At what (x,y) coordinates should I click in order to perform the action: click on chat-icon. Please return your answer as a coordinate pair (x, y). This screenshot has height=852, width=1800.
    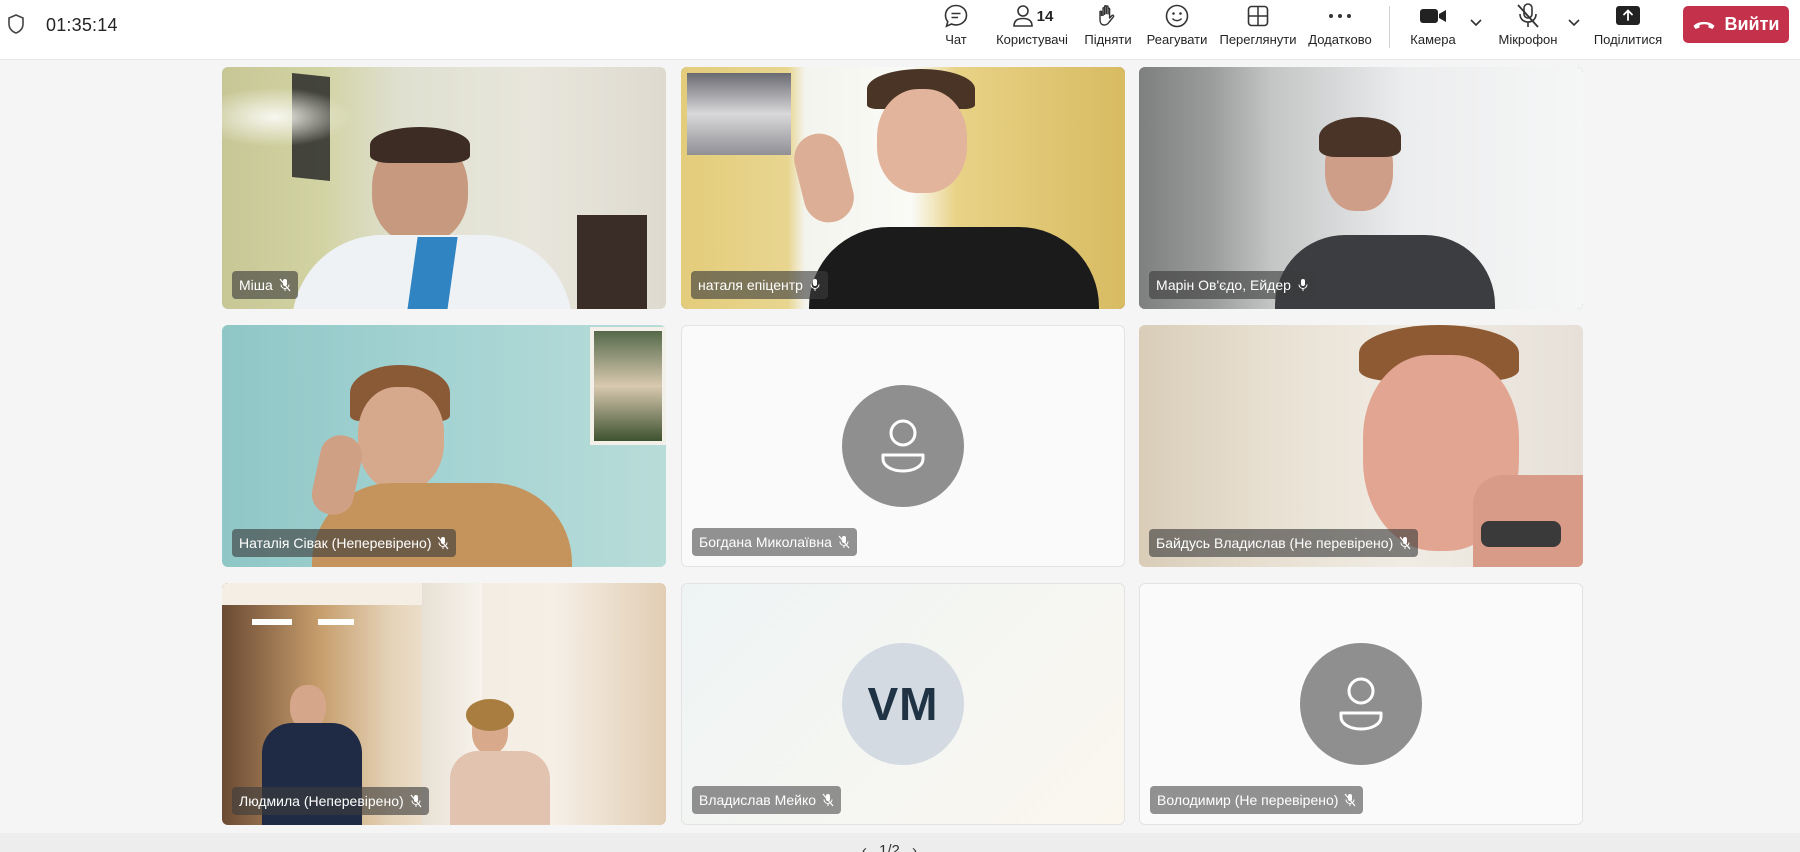
    Looking at the image, I should click on (956, 16).